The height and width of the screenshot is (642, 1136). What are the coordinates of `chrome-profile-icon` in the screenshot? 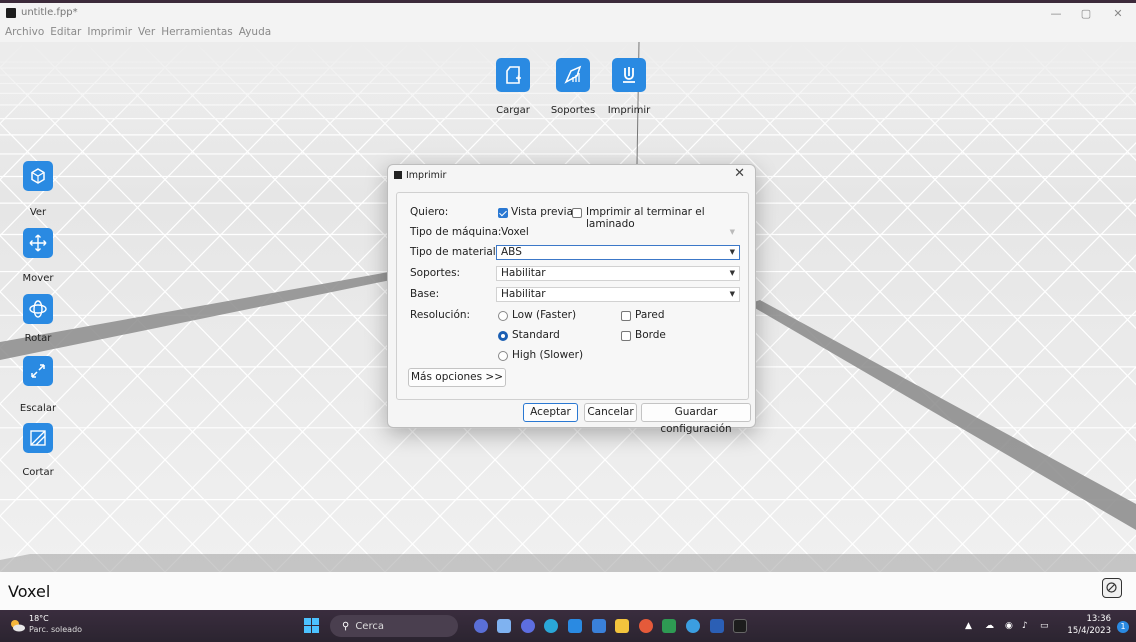 It's located at (693, 626).